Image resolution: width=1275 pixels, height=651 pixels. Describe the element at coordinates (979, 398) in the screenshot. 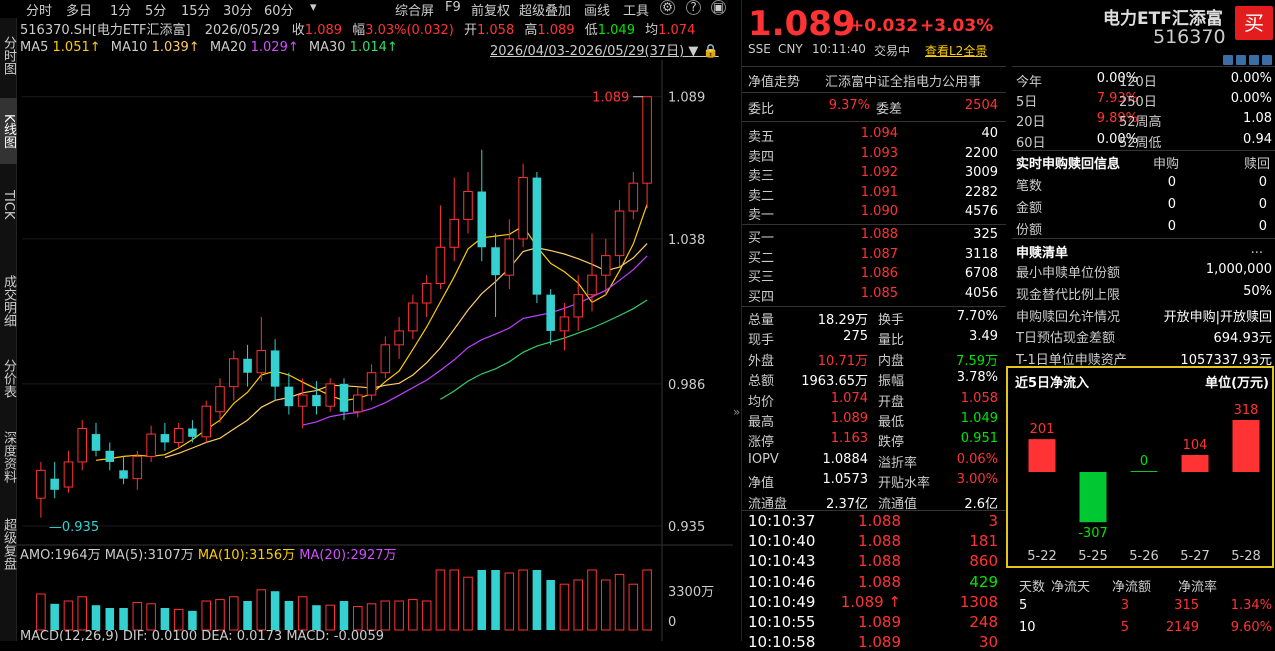

I see `stat-value: 1.058` at that location.